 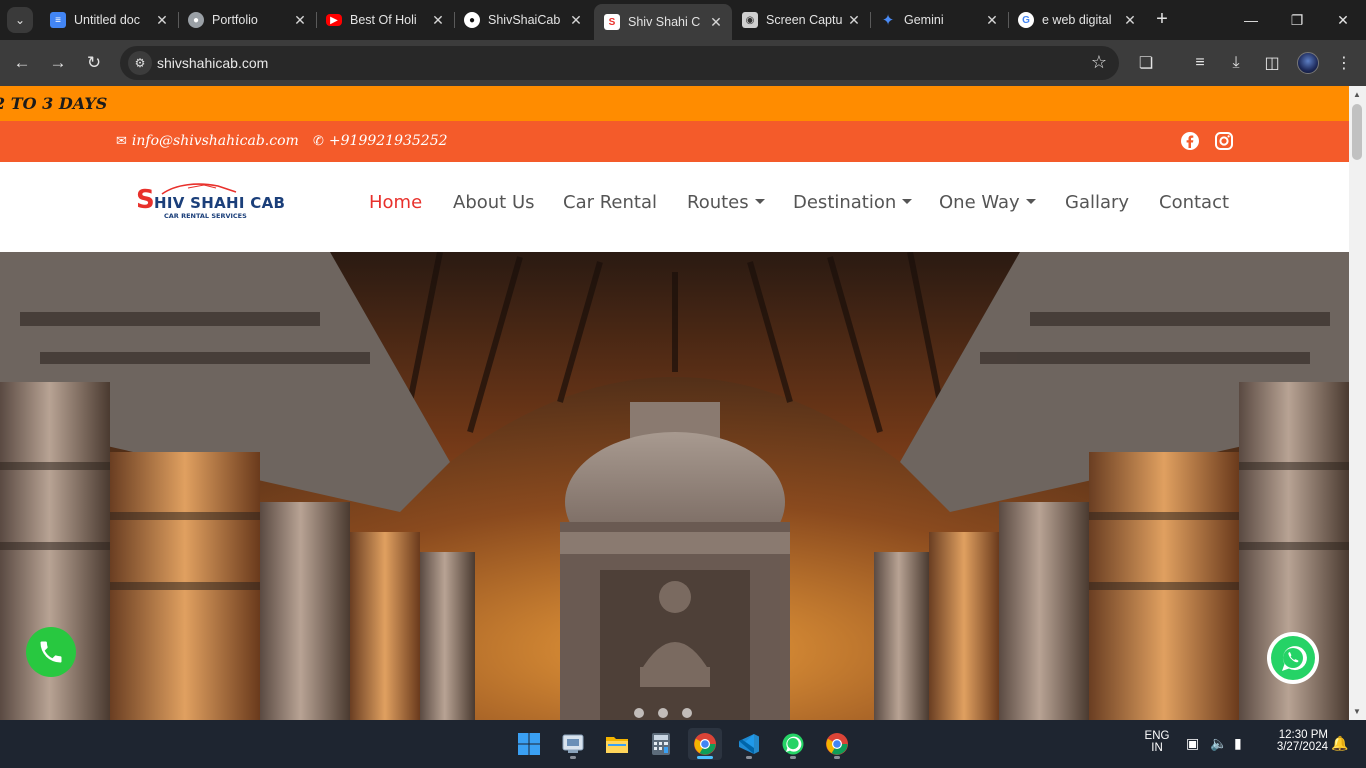 I want to click on screen-capture-app-icon, so click(x=573, y=743).